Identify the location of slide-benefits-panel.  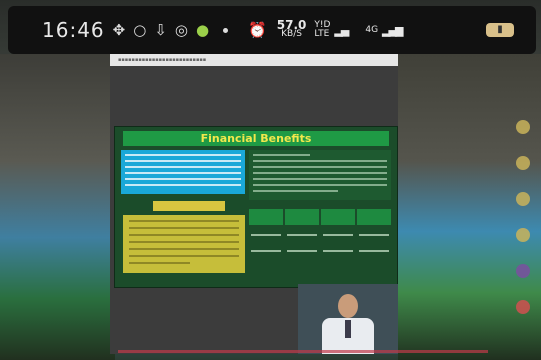
(184, 244).